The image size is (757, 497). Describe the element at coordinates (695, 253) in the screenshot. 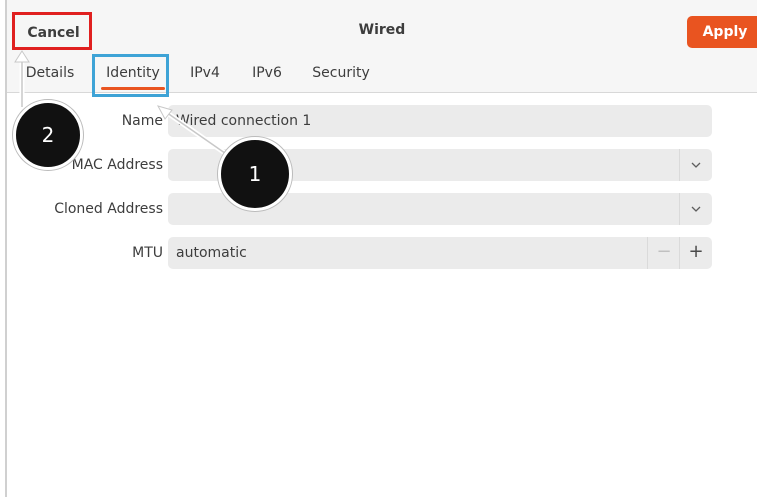

I see `plus-icon: +` at that location.